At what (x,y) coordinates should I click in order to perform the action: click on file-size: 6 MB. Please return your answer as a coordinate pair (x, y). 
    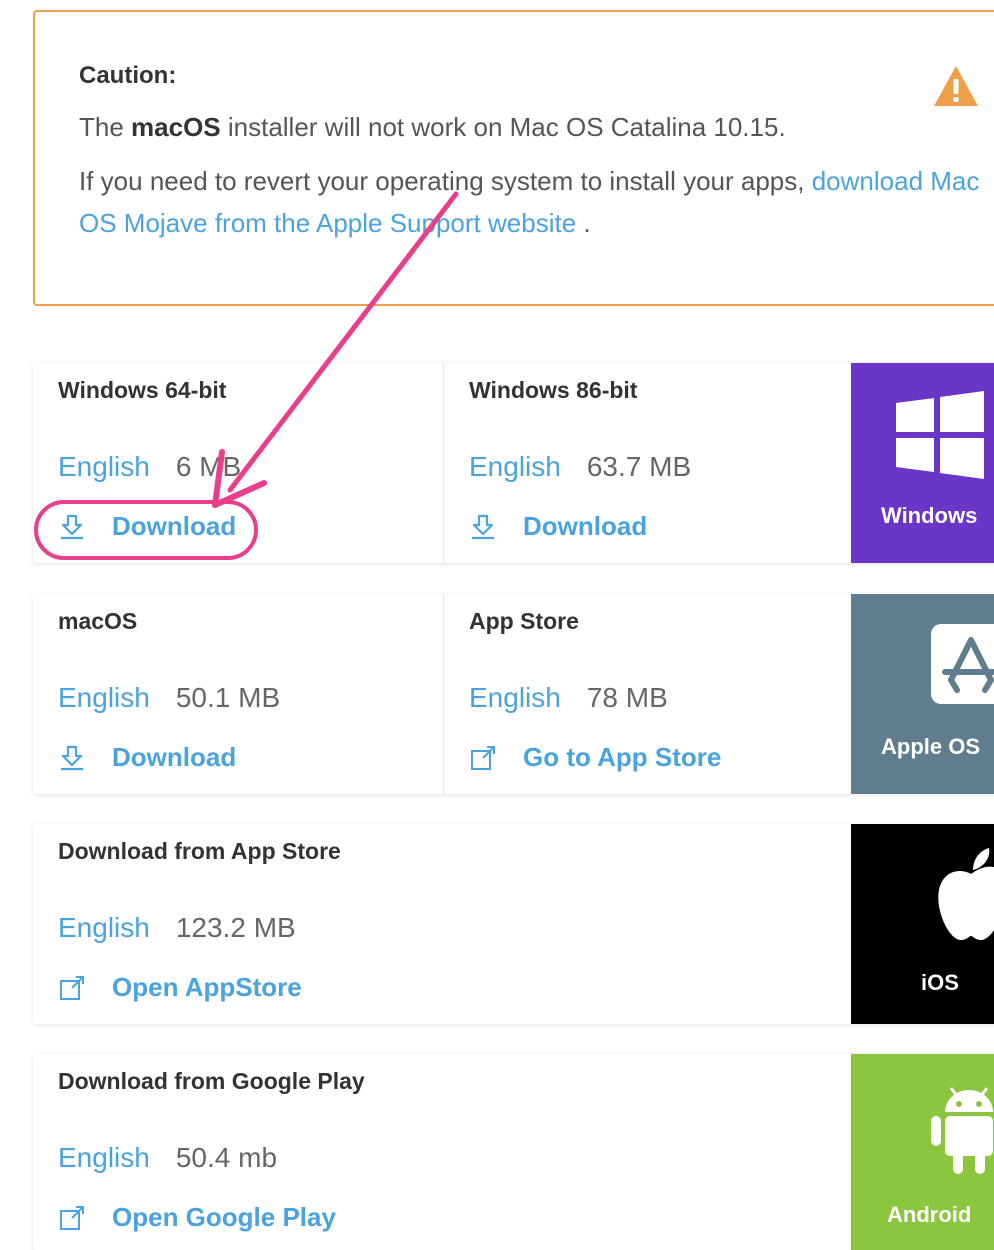
    Looking at the image, I should click on (208, 466).